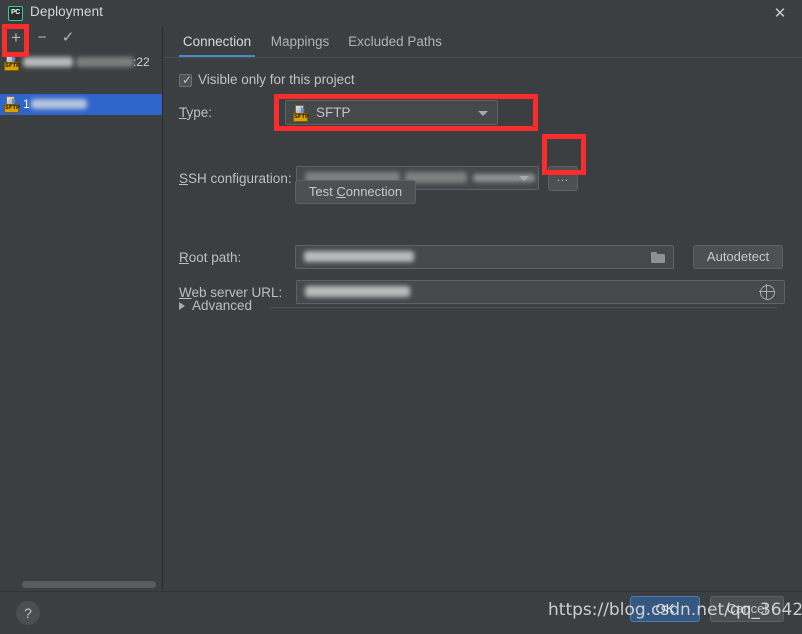  I want to click on set-default-server-button: ✓, so click(68, 38).